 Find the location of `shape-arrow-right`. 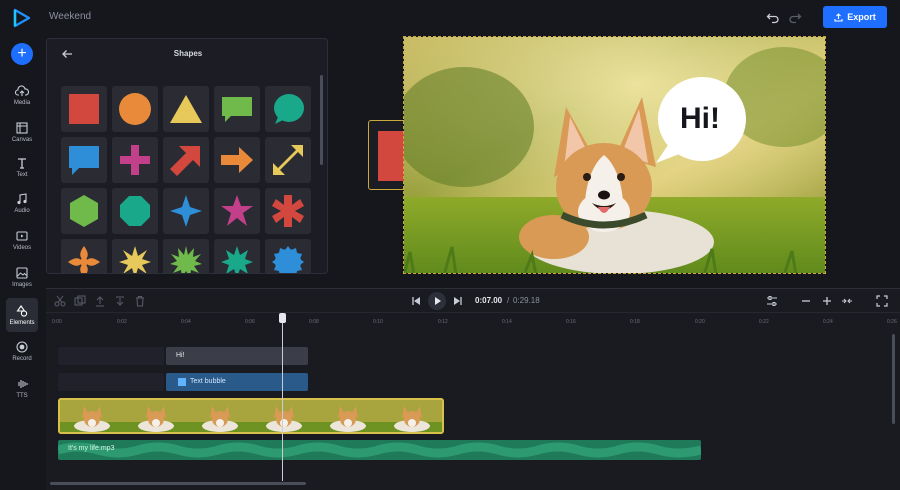

shape-arrow-right is located at coordinates (237, 160).